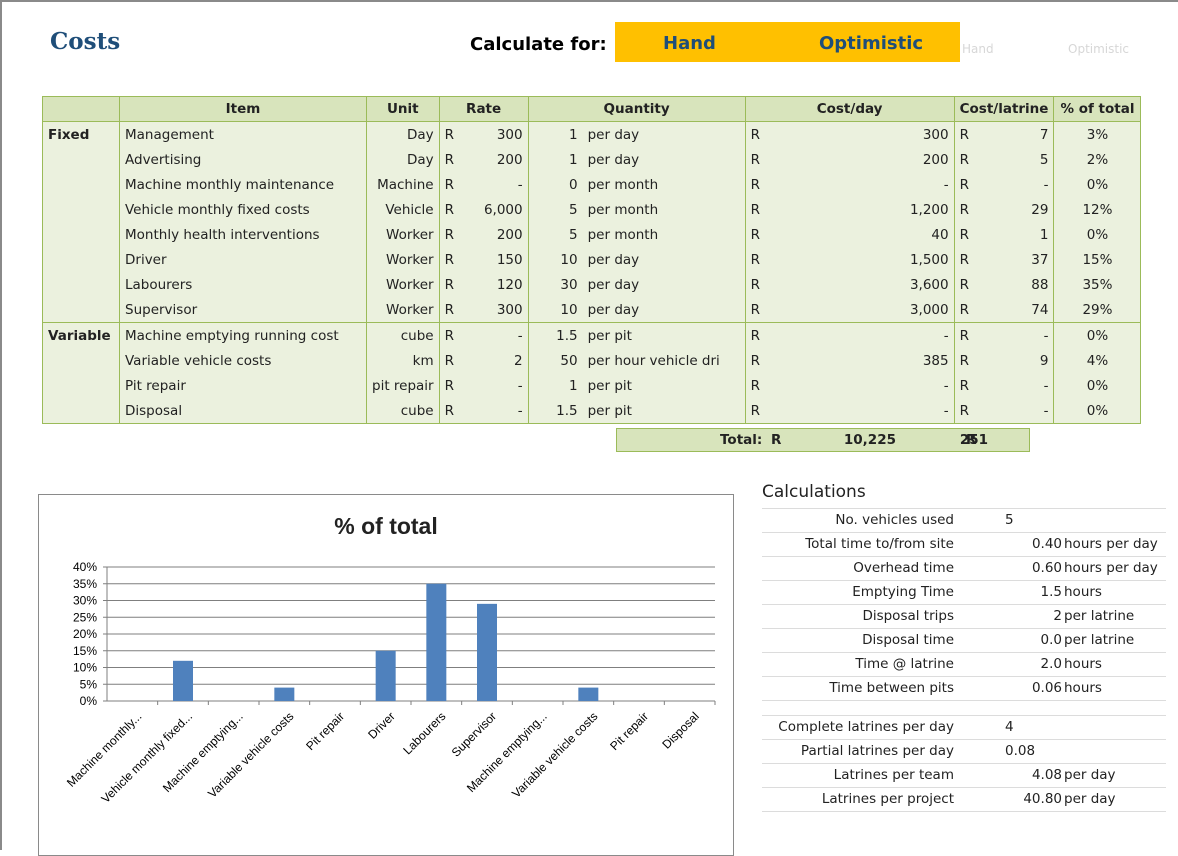  What do you see at coordinates (85, 617) in the screenshot?
I see `y-tick-label: 25%` at bounding box center [85, 617].